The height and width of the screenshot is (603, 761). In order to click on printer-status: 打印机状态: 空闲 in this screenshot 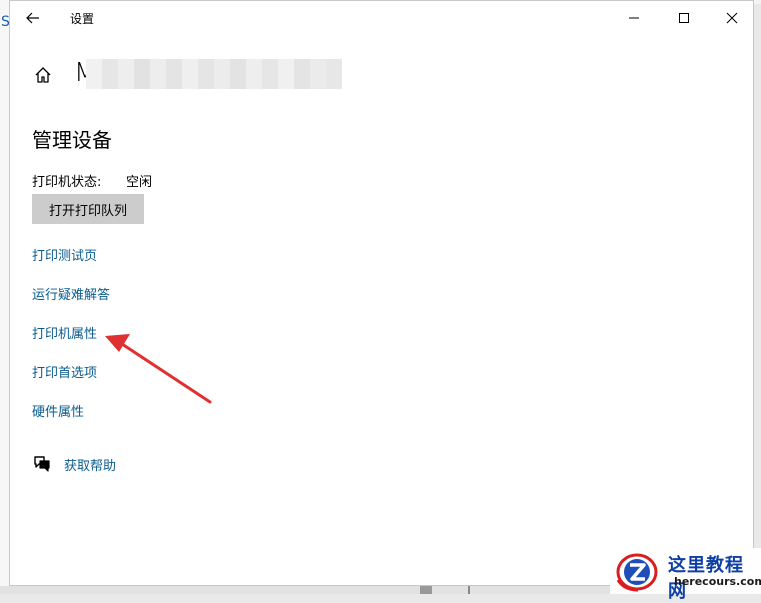, I will do `click(92, 180)`.